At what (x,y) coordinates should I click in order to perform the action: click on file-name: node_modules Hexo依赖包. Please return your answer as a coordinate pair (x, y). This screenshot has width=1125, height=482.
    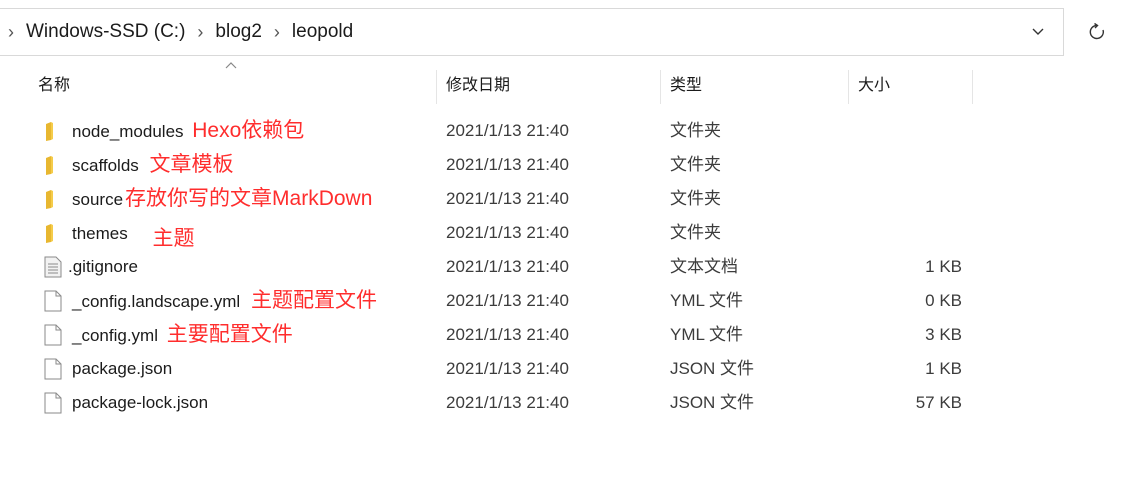
    Looking at the image, I should click on (188, 131).